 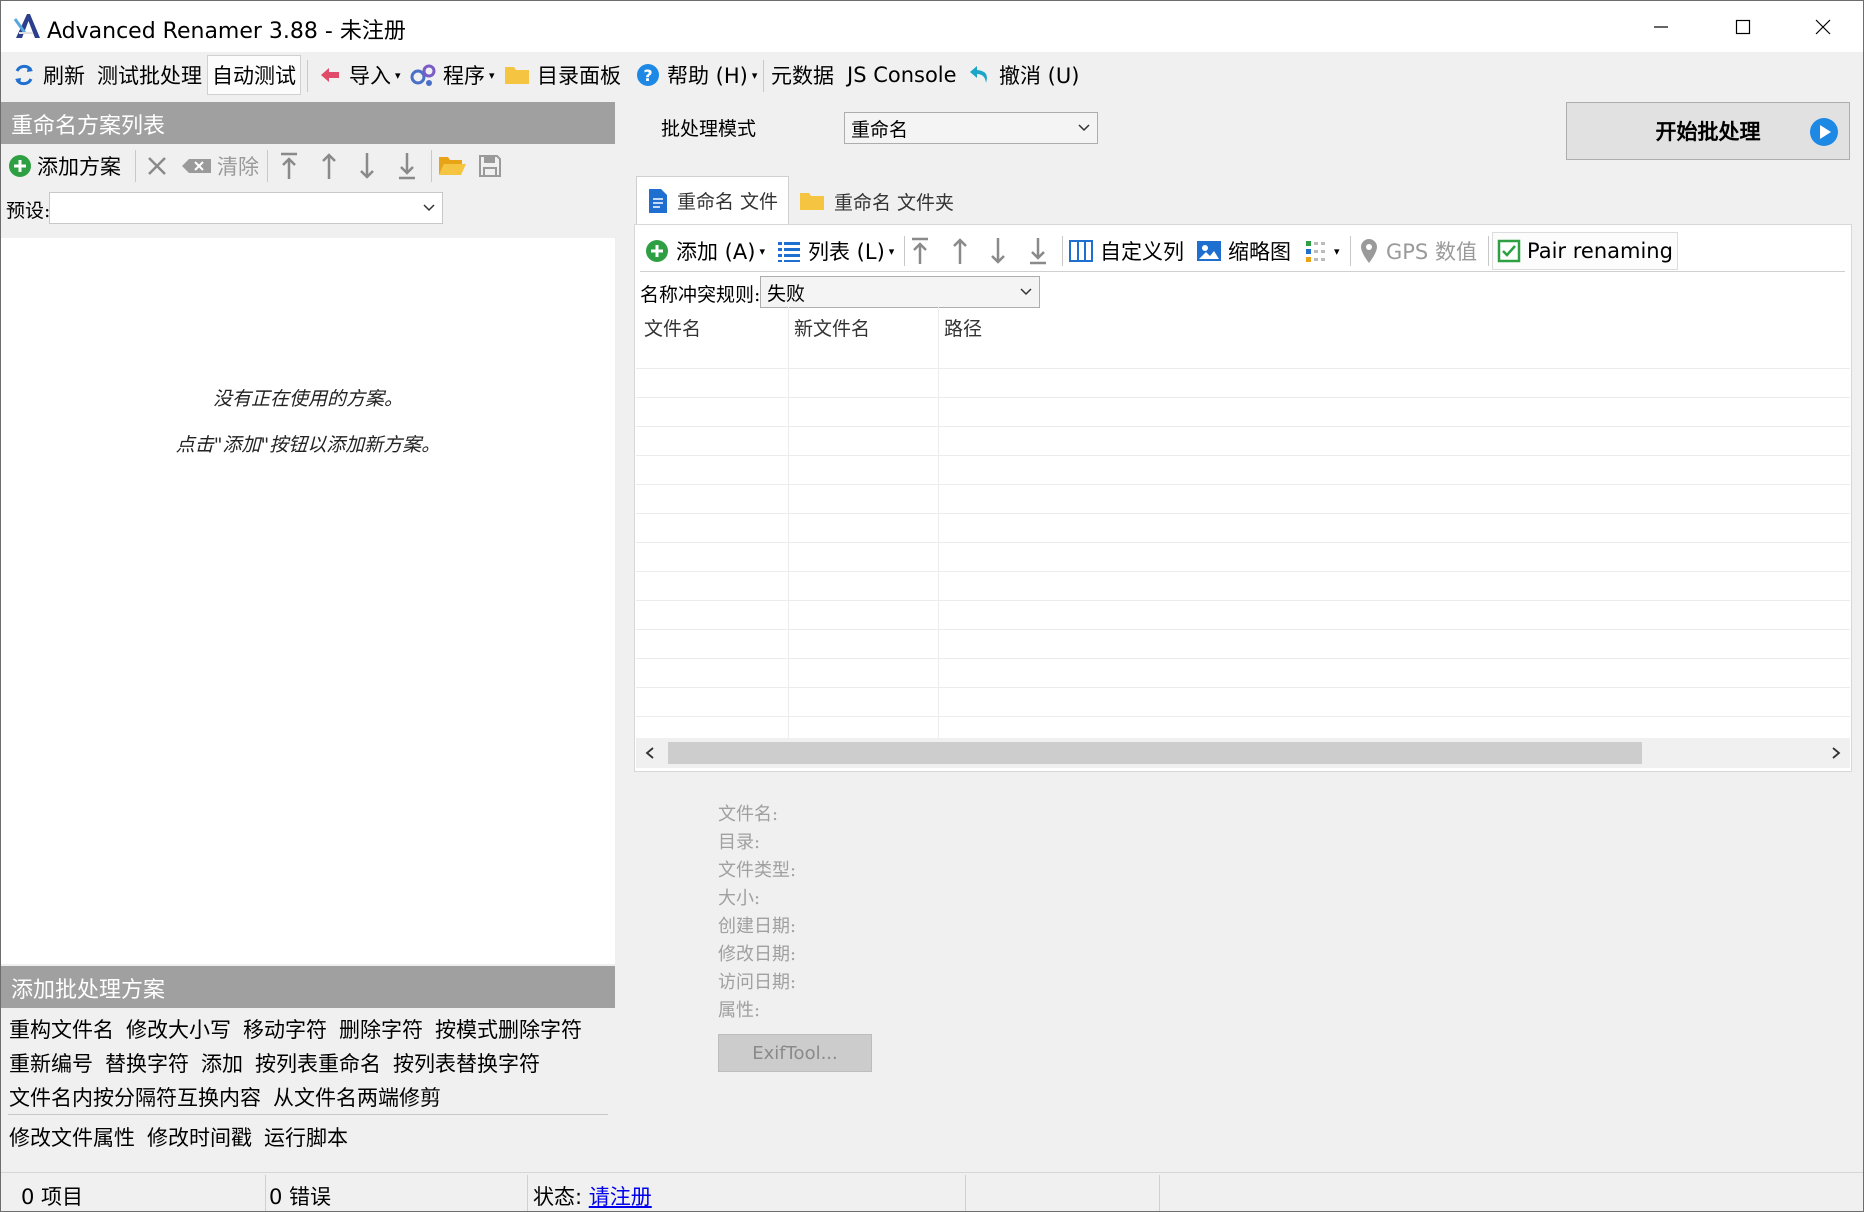 What do you see at coordinates (26, 26) in the screenshot?
I see `app-logo-icon` at bounding box center [26, 26].